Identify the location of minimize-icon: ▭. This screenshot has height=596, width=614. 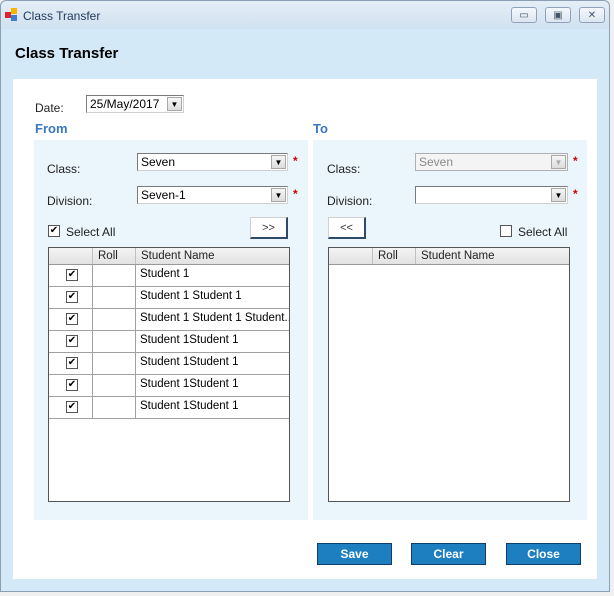
(524, 15).